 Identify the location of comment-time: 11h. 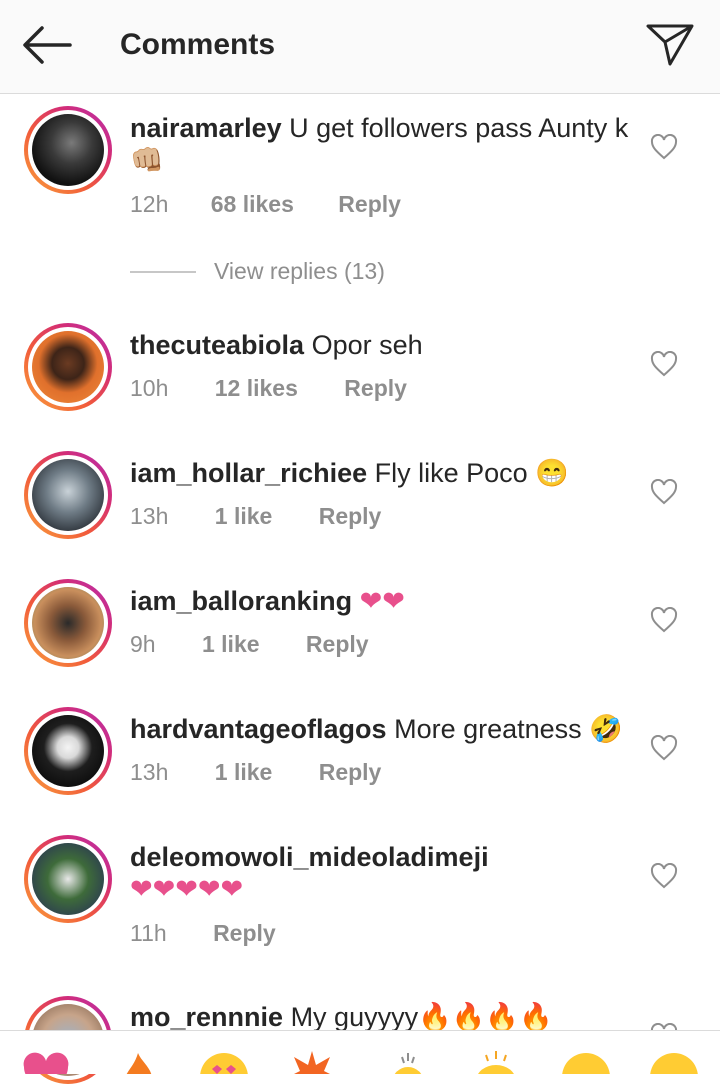
(148, 933).